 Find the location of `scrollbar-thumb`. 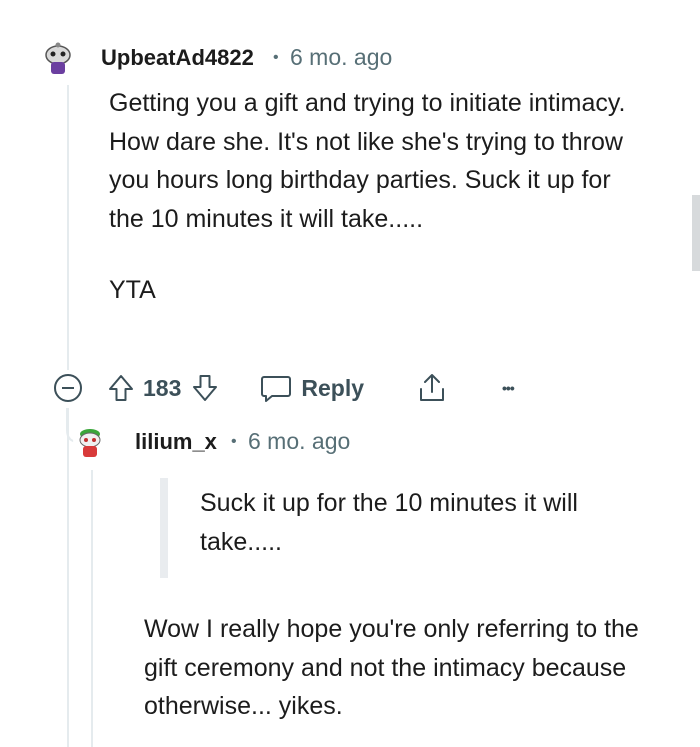

scrollbar-thumb is located at coordinates (696, 233).